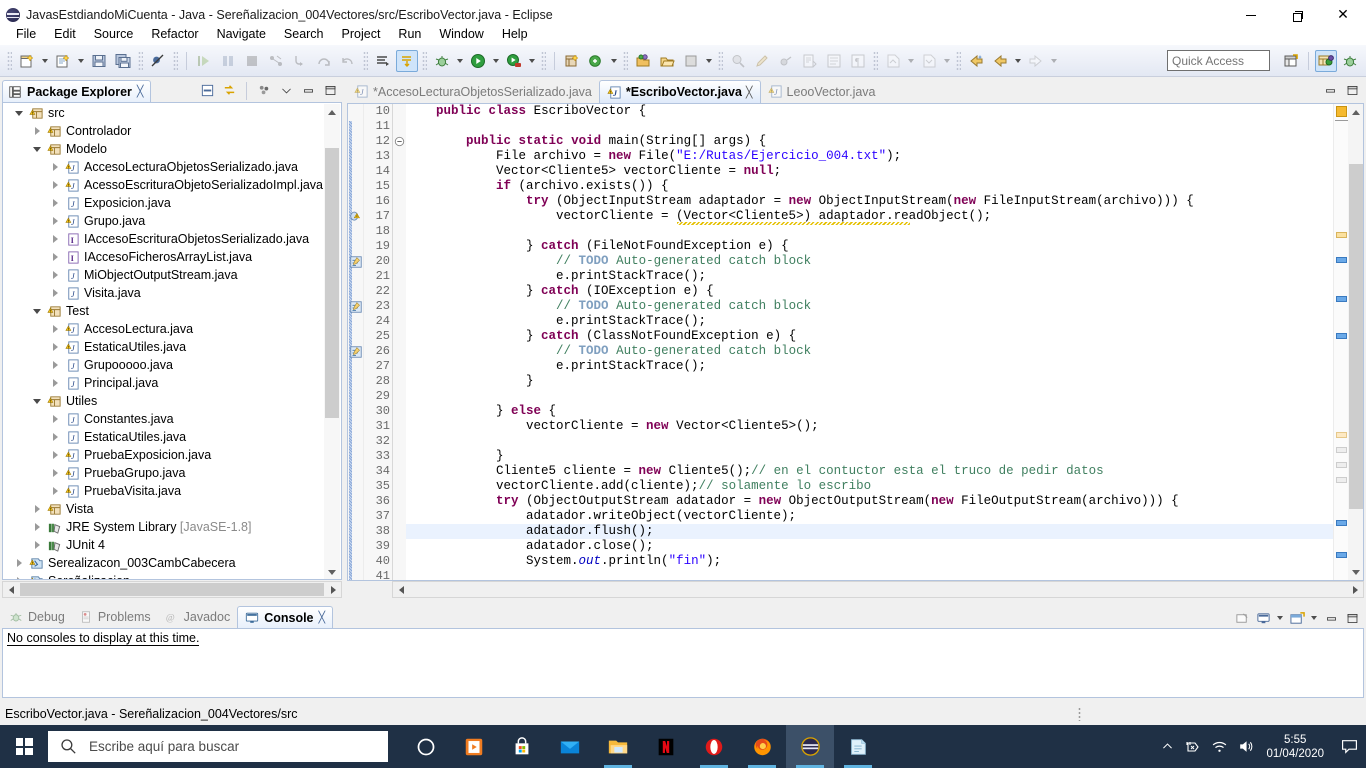  What do you see at coordinates (976, 61) in the screenshot?
I see `back-history-icon` at bounding box center [976, 61].